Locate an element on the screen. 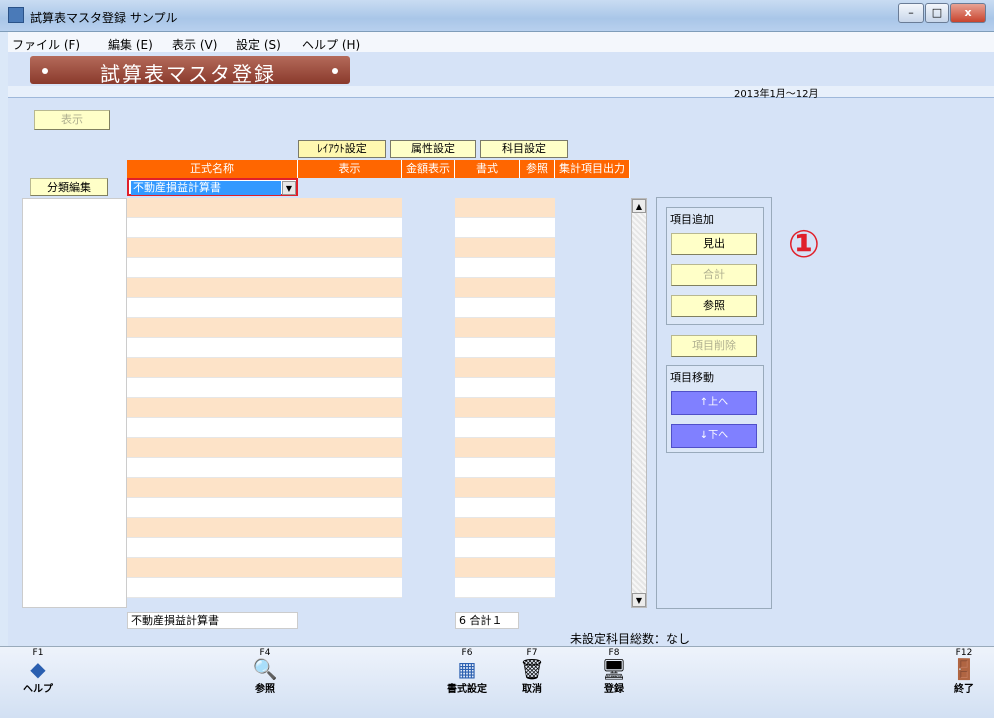 The height and width of the screenshot is (718, 994). bunrui-edit-button: 分類編集 is located at coordinates (69, 187).